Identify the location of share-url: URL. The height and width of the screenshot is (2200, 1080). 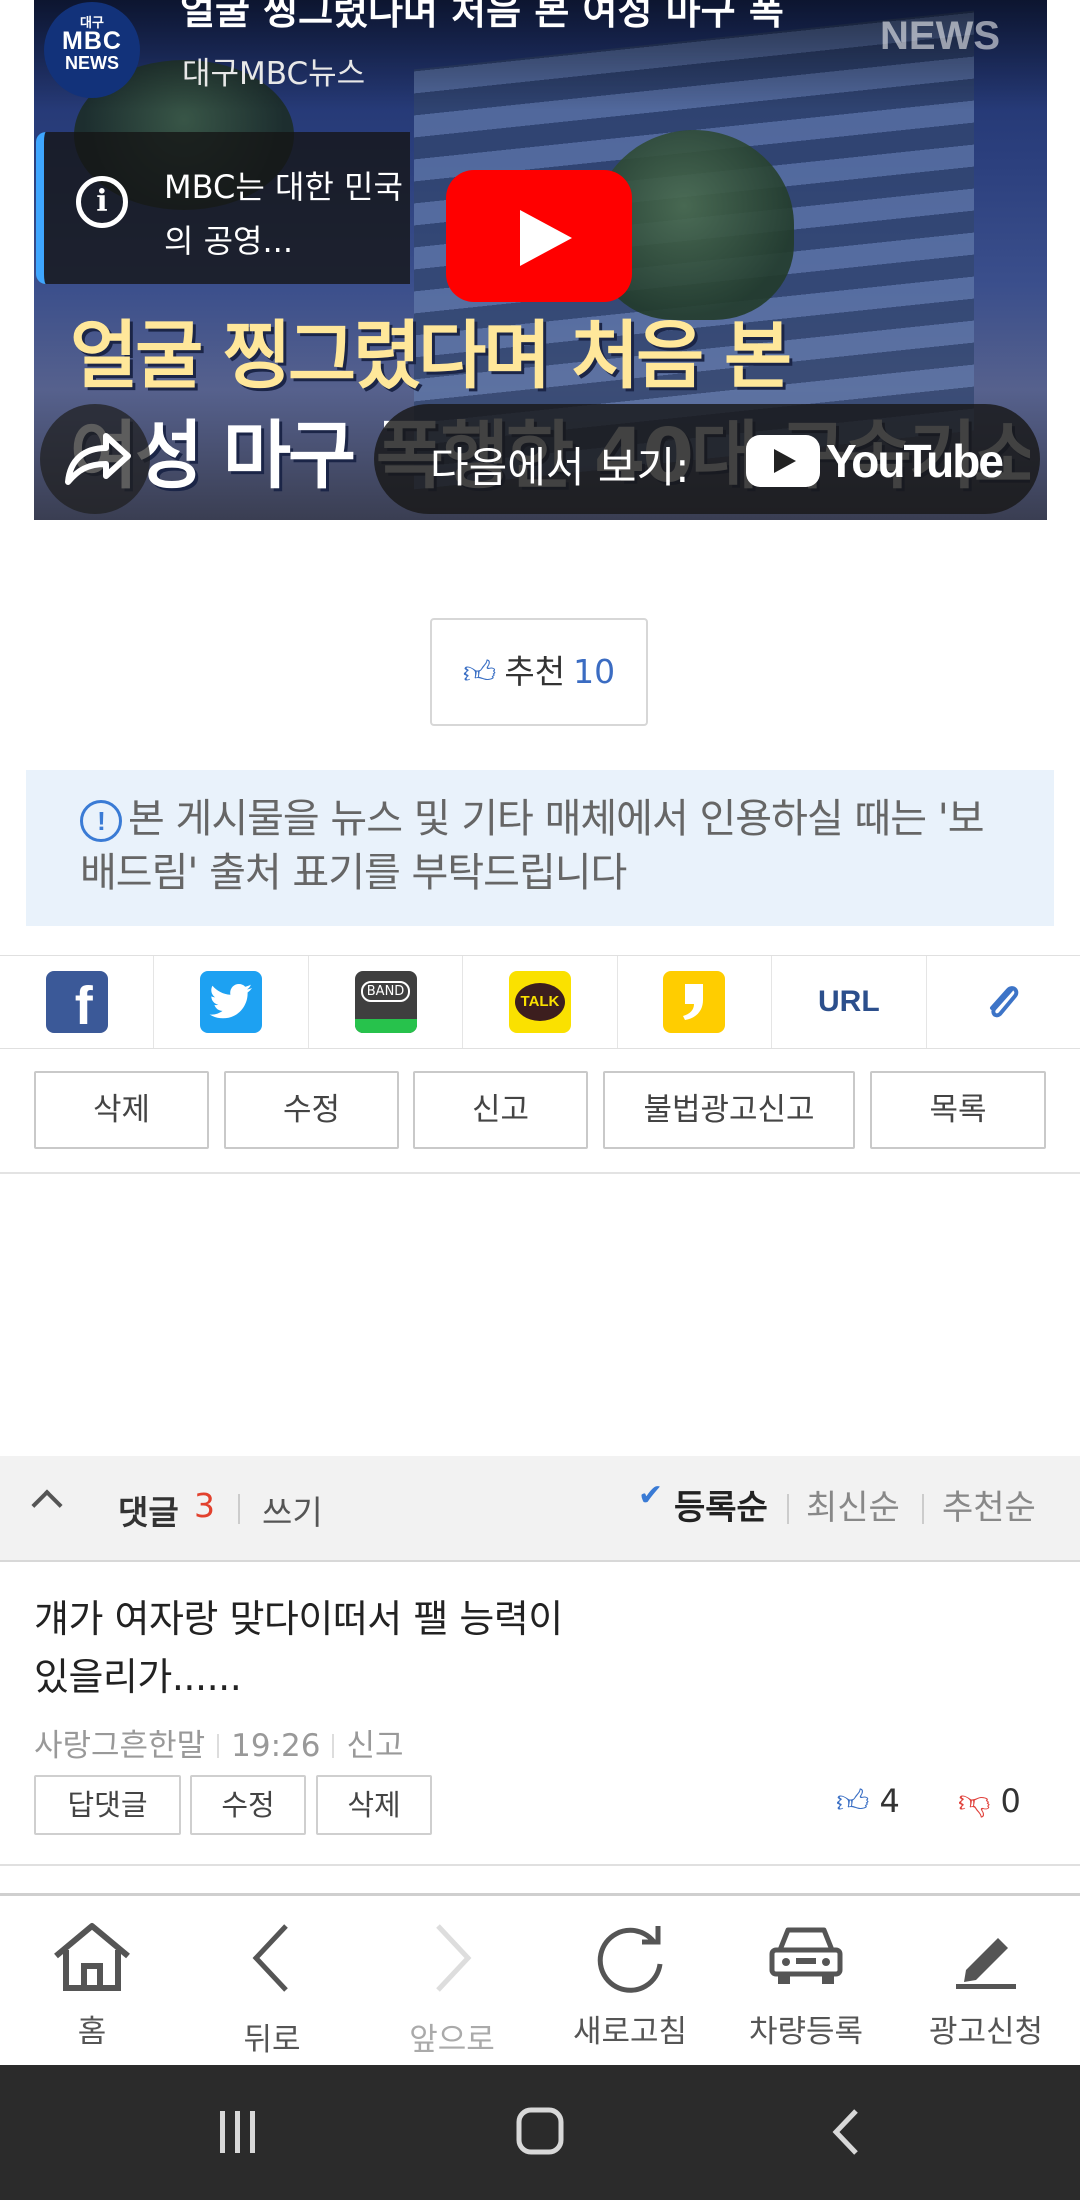
(849, 1002).